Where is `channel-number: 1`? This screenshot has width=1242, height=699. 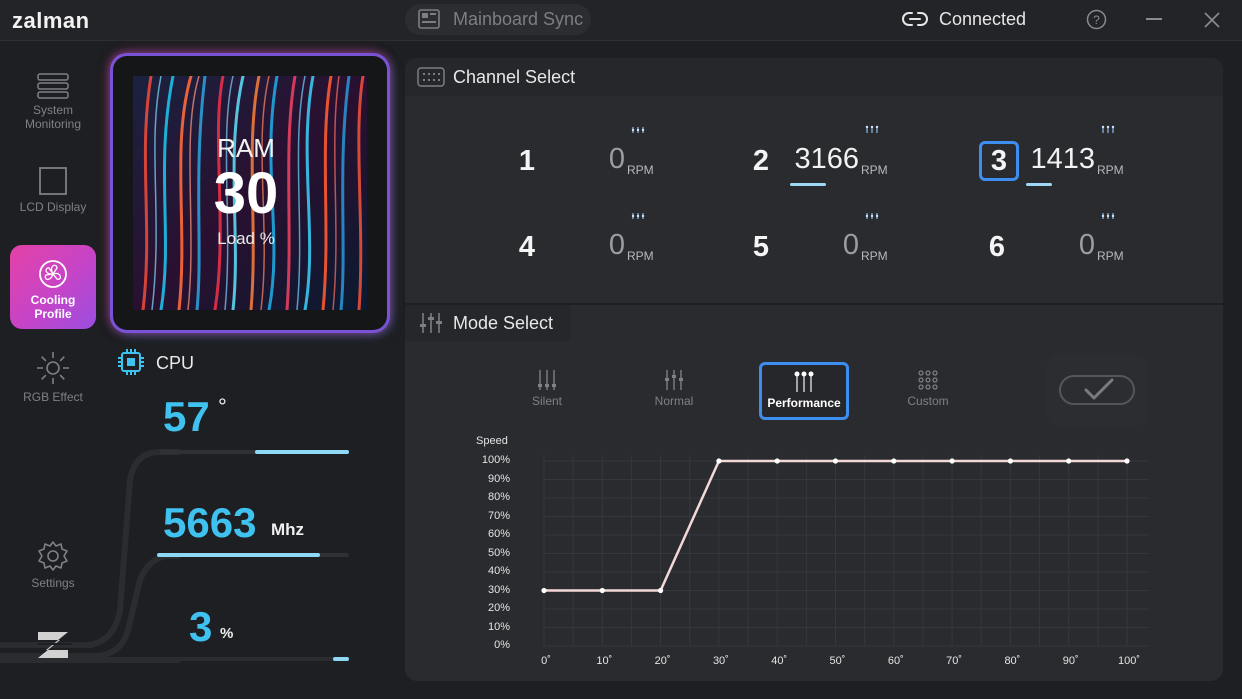
channel-number: 1 is located at coordinates (527, 161).